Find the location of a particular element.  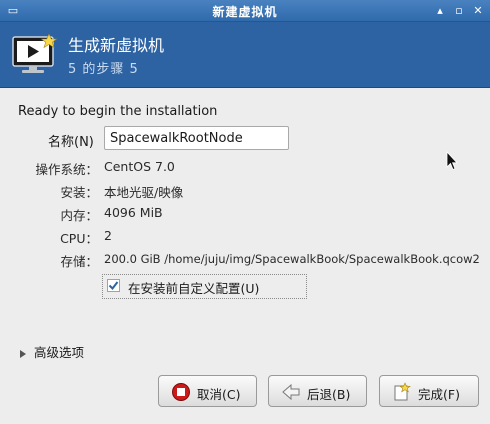

window-maximize-icon: ▫ is located at coordinates (459, 11).